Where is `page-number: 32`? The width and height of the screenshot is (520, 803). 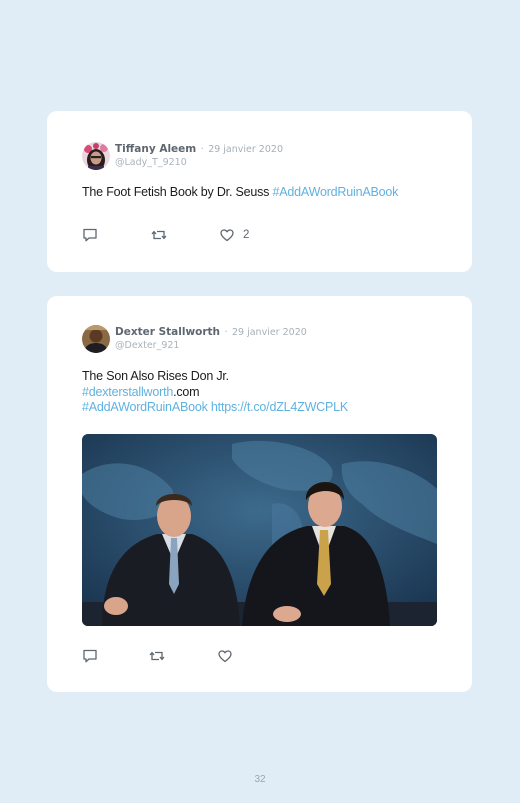 page-number: 32 is located at coordinates (260, 779).